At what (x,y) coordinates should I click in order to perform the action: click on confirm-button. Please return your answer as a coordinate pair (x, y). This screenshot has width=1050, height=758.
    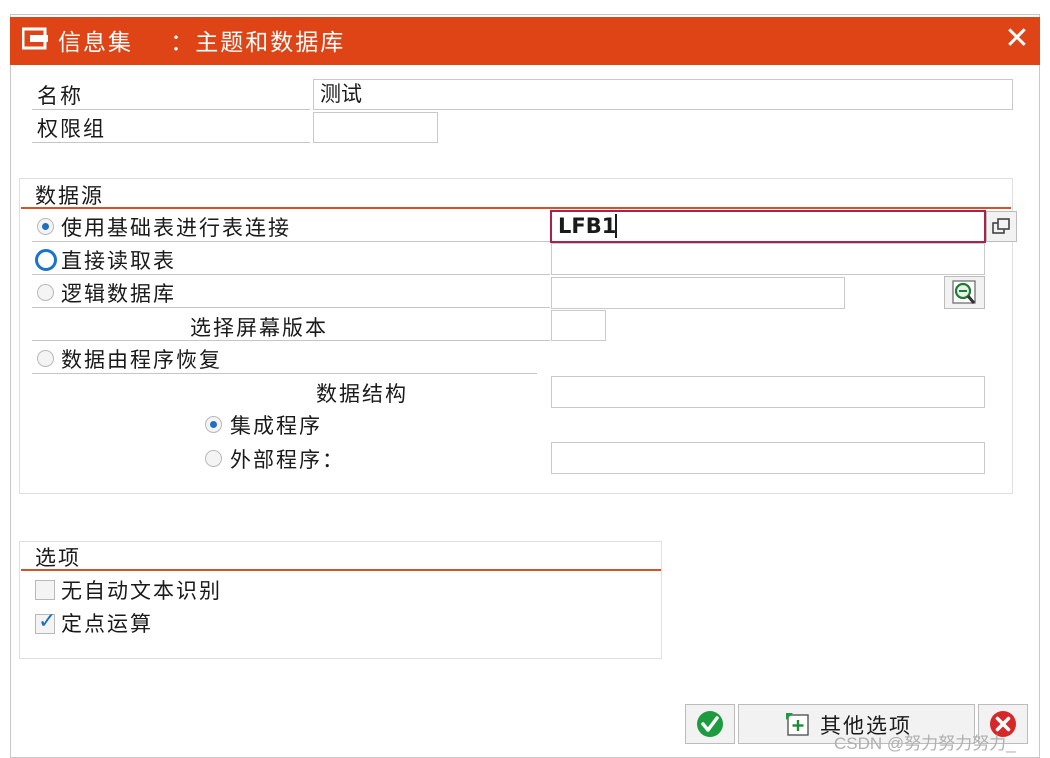
    Looking at the image, I should click on (710, 724).